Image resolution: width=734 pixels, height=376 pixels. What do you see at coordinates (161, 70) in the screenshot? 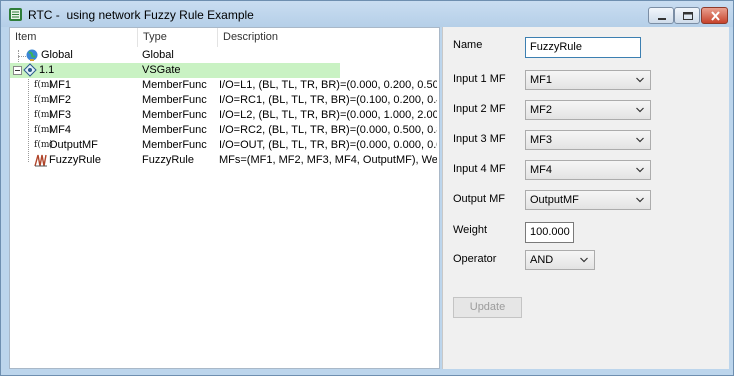
I see `item-type: VSGate` at bounding box center [161, 70].